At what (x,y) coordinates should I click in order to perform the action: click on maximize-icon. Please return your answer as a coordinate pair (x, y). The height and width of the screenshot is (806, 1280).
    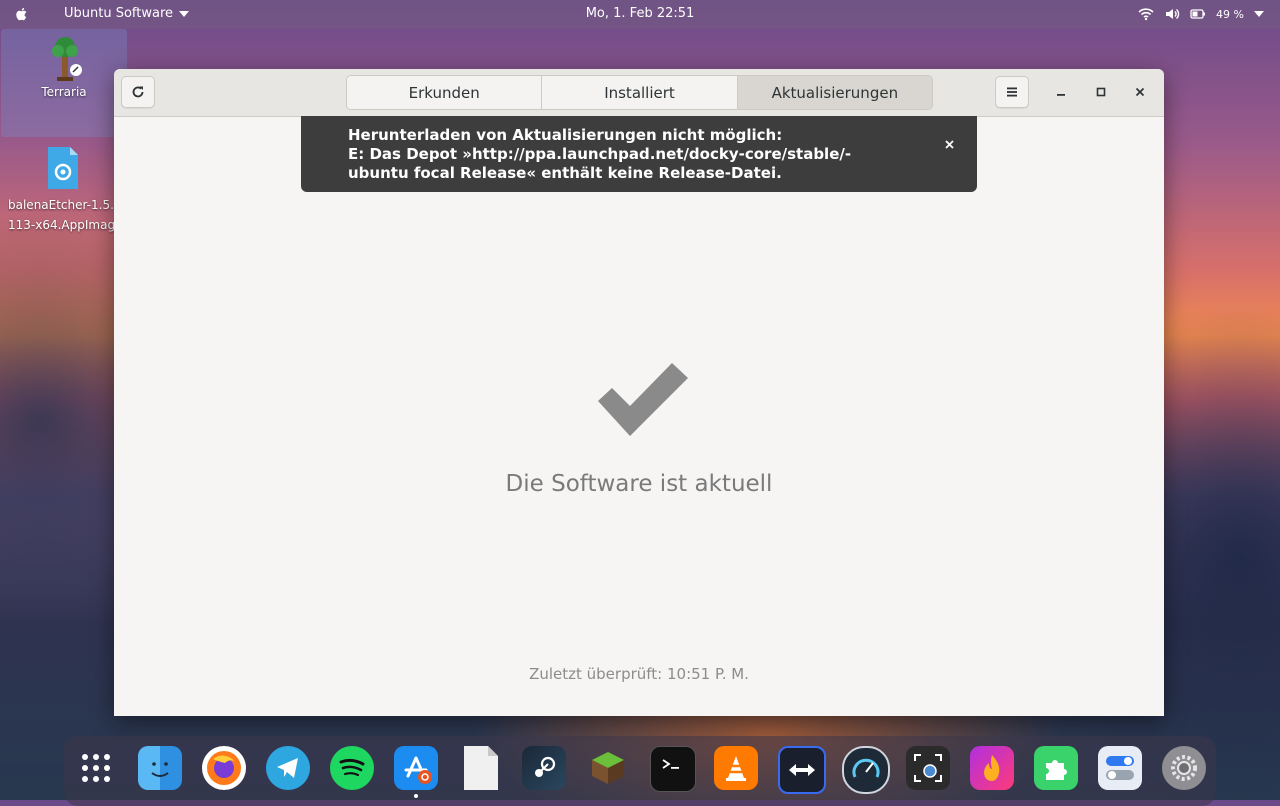
    Looking at the image, I should click on (1101, 92).